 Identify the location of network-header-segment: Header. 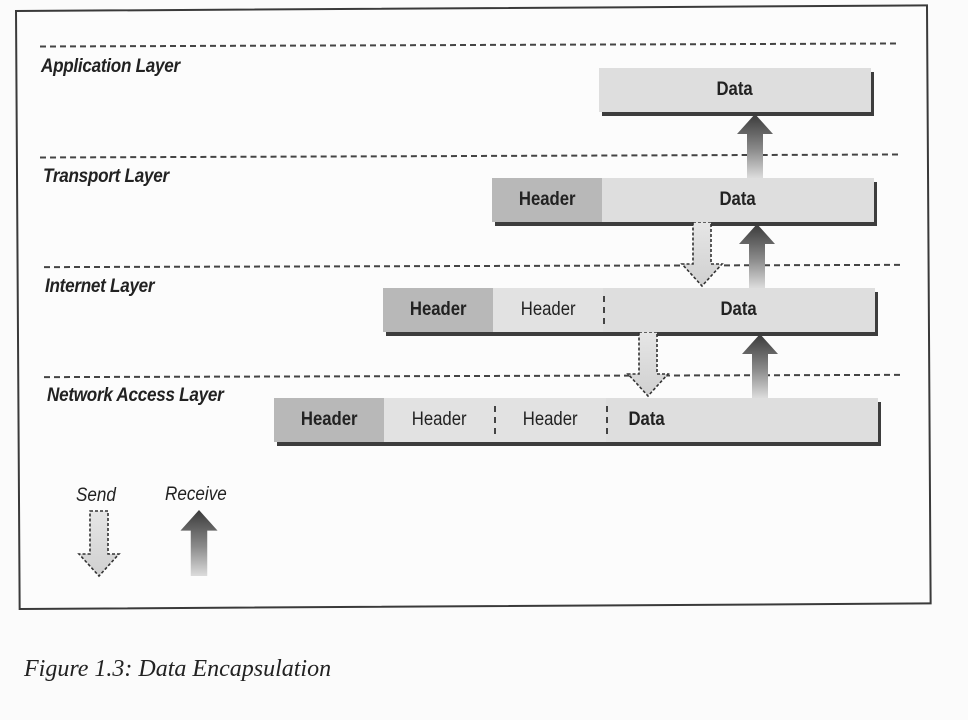
(329, 420).